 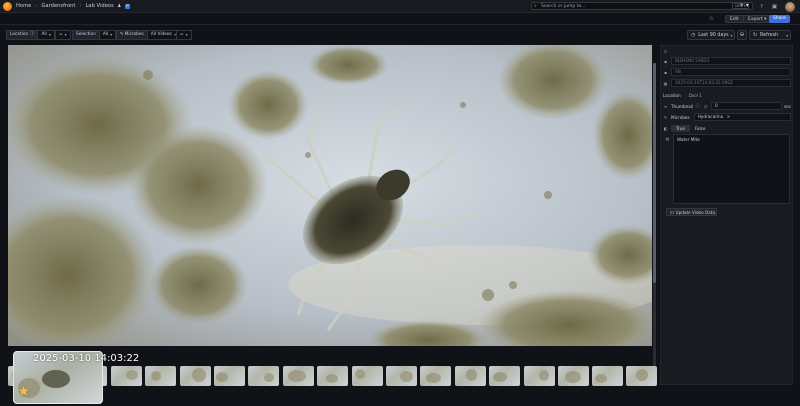 I want to click on star-icon: ☆, so click(x=711, y=19).